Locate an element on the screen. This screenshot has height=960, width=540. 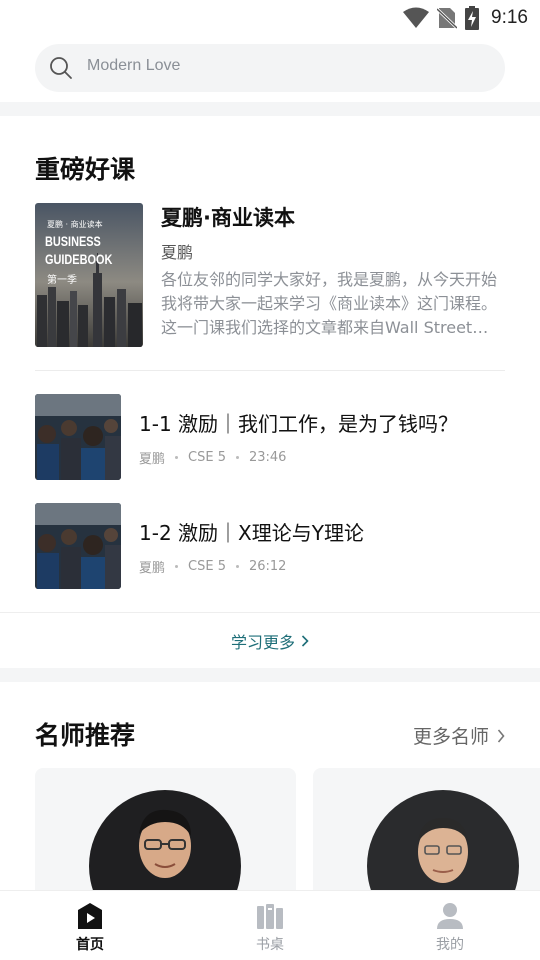
book-cover: 夏鹏 · 商业读本 BUSINESS GUIDEBOOK 第一季 is located at coordinates (89, 275).